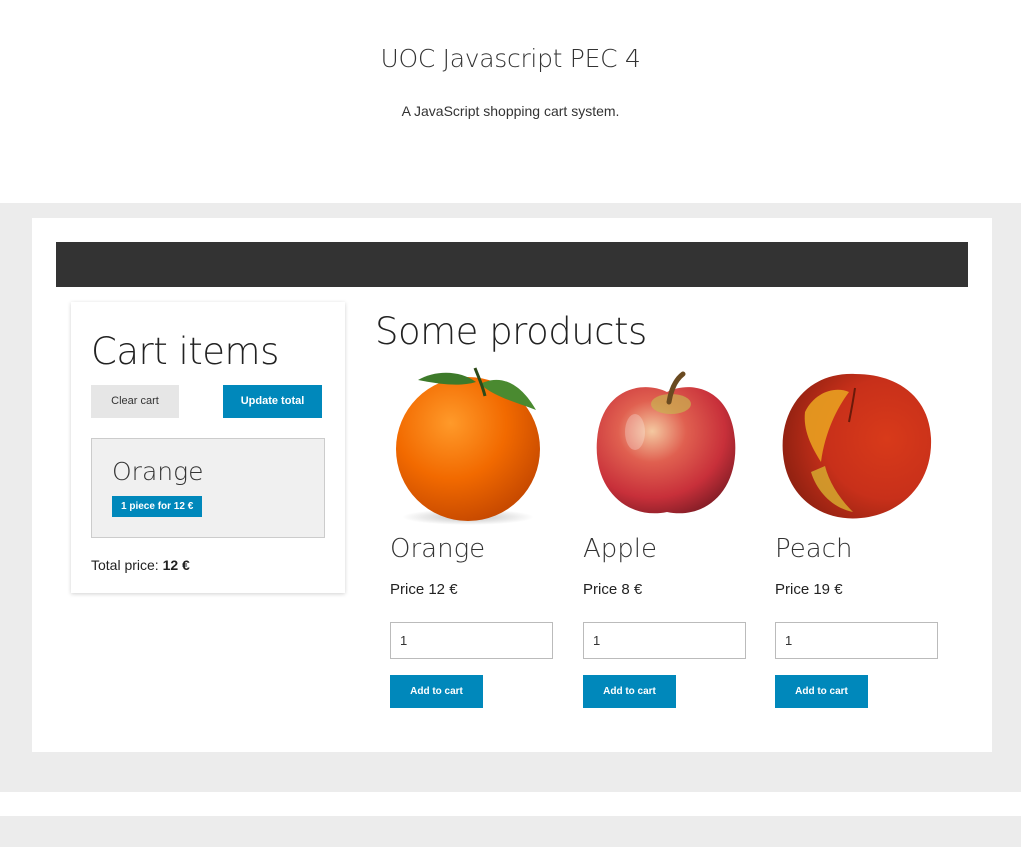 Image resolution: width=1021 pixels, height=847 pixels. Describe the element at coordinates (510, 804) in the screenshot. I see `footer-gap` at that location.